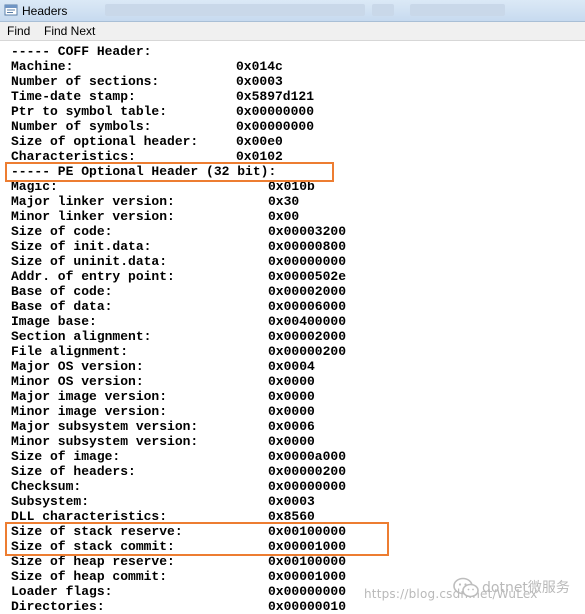 The width and height of the screenshot is (585, 614). I want to click on field-label: Minor image version:, so click(89, 411).